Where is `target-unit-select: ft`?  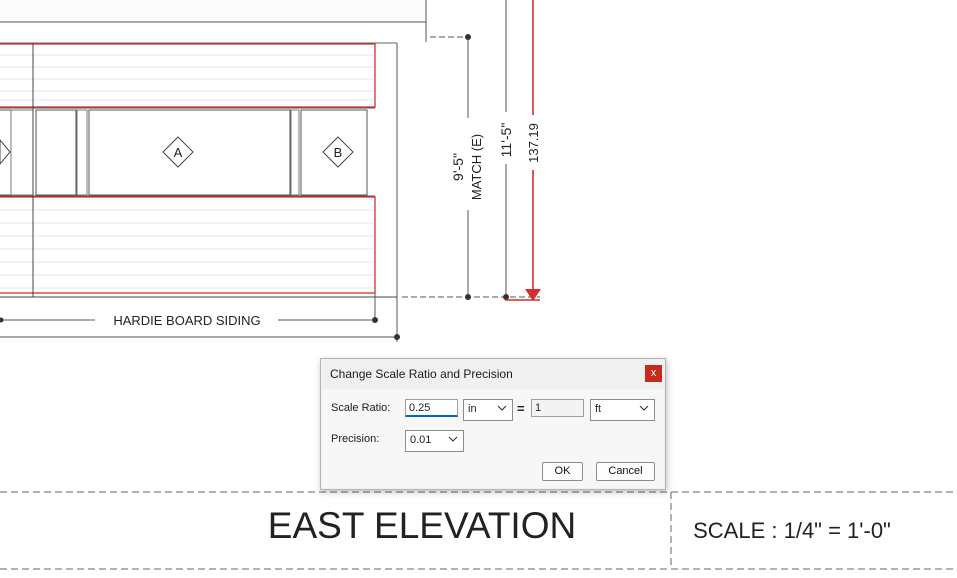
target-unit-select: ft is located at coordinates (622, 410).